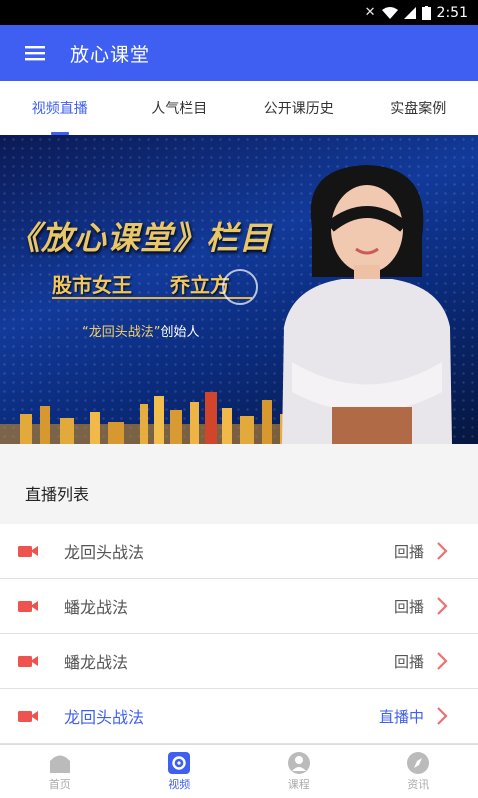 This screenshot has height=798, width=478. I want to click on tab-cases: 实盘案例, so click(418, 108).